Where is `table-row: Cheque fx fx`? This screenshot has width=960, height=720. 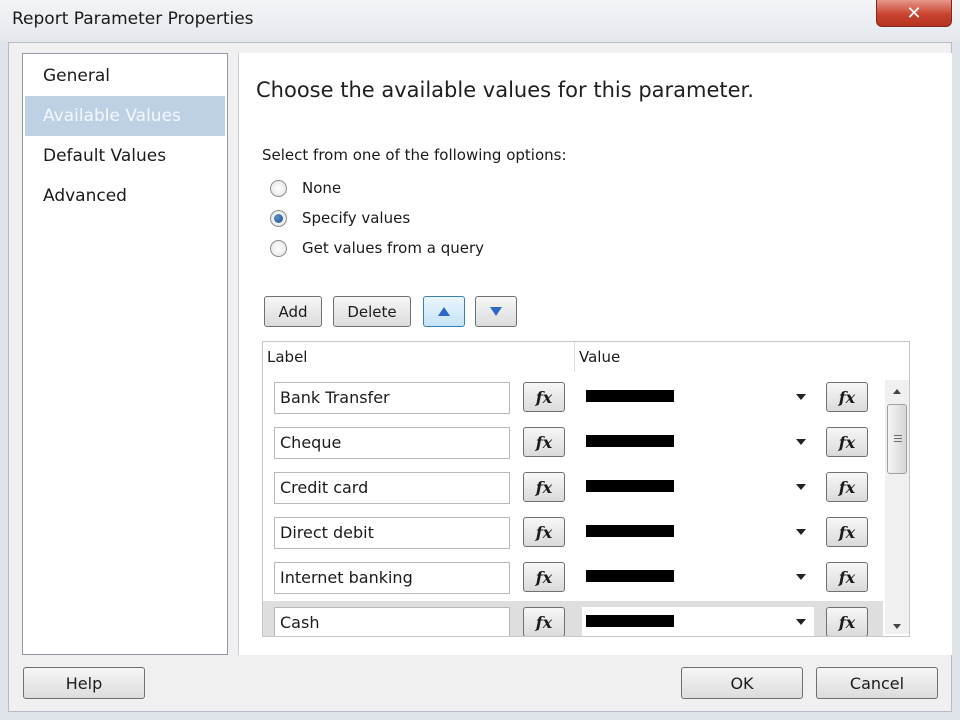
table-row: Cheque fx fx is located at coordinates (573, 443).